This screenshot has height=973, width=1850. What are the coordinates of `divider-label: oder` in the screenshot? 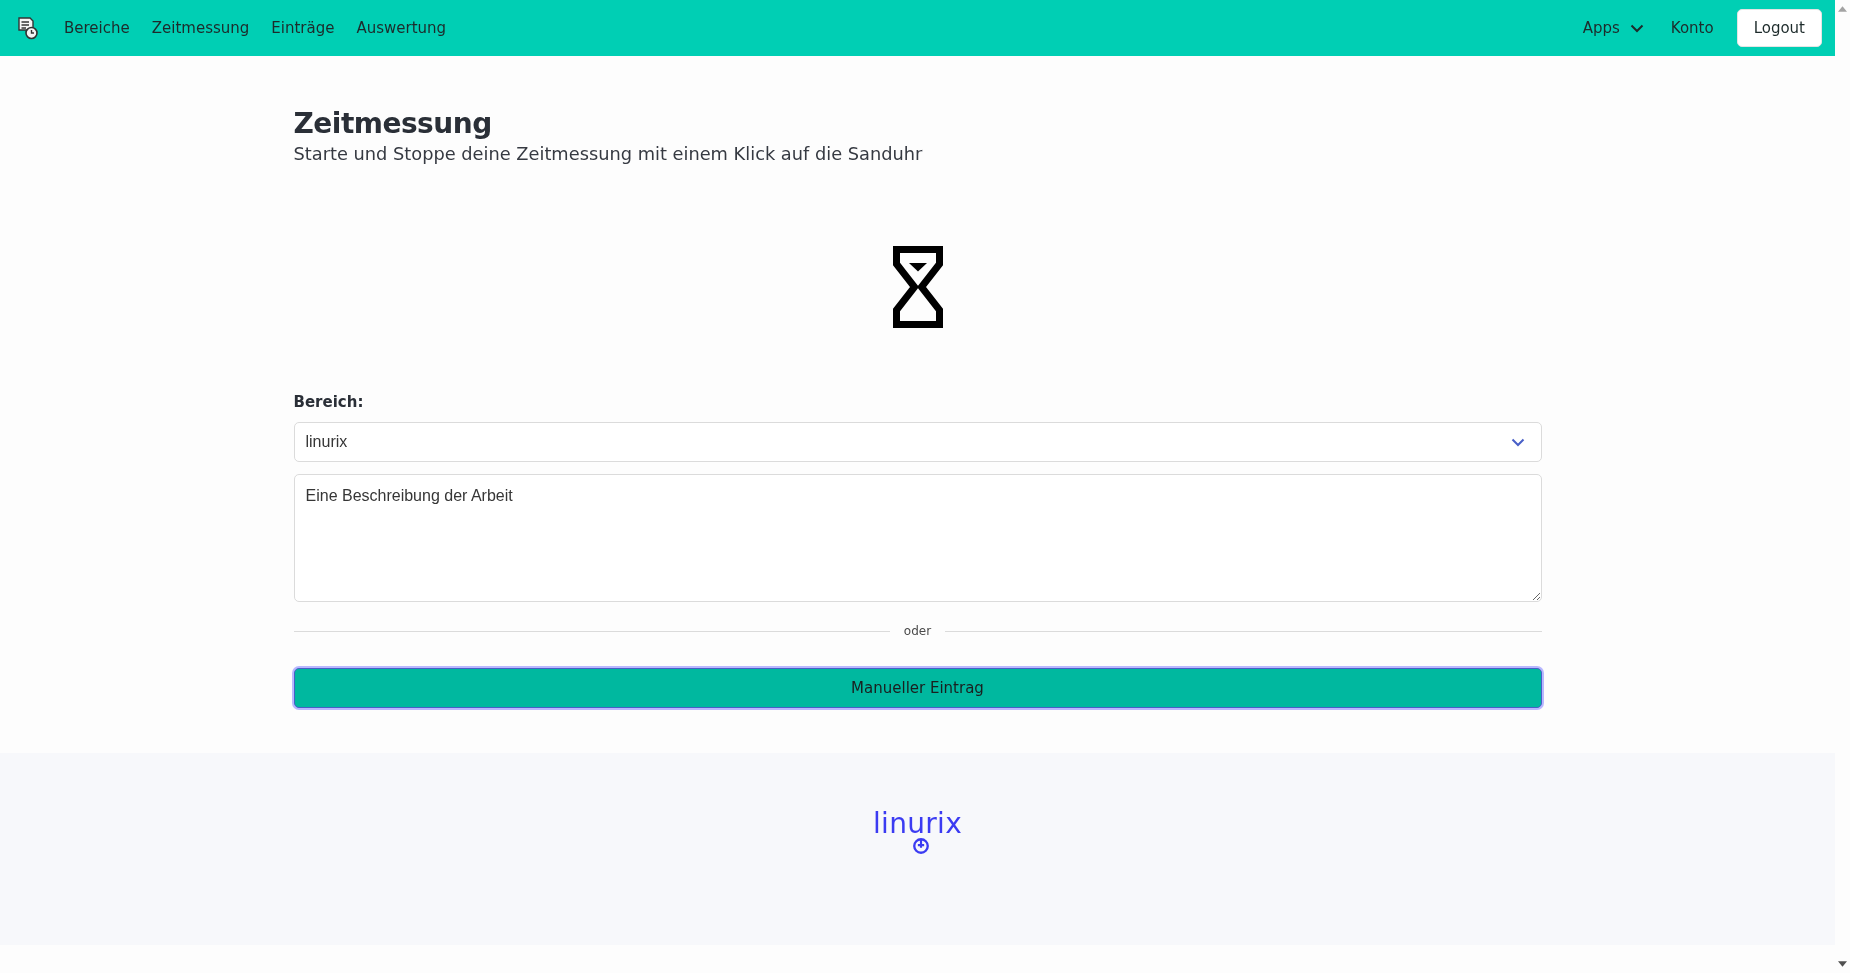 It's located at (917, 631).